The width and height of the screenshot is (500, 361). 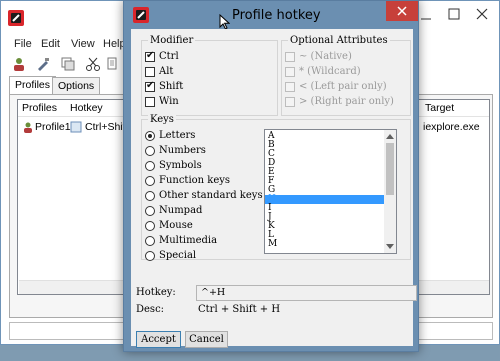 What do you see at coordinates (150, 256) in the screenshot?
I see `special-radio` at bounding box center [150, 256].